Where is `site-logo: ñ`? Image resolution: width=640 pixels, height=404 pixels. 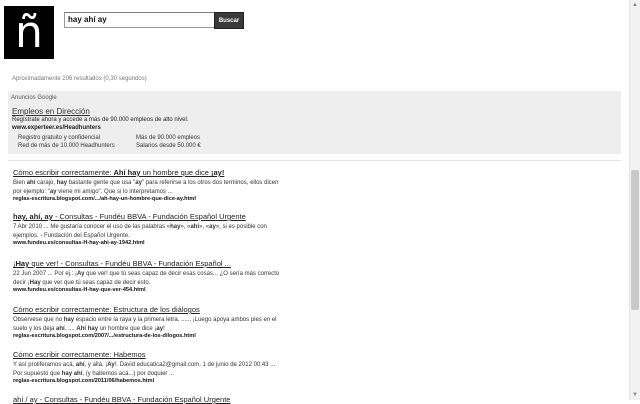
site-logo: ñ is located at coordinates (29, 32).